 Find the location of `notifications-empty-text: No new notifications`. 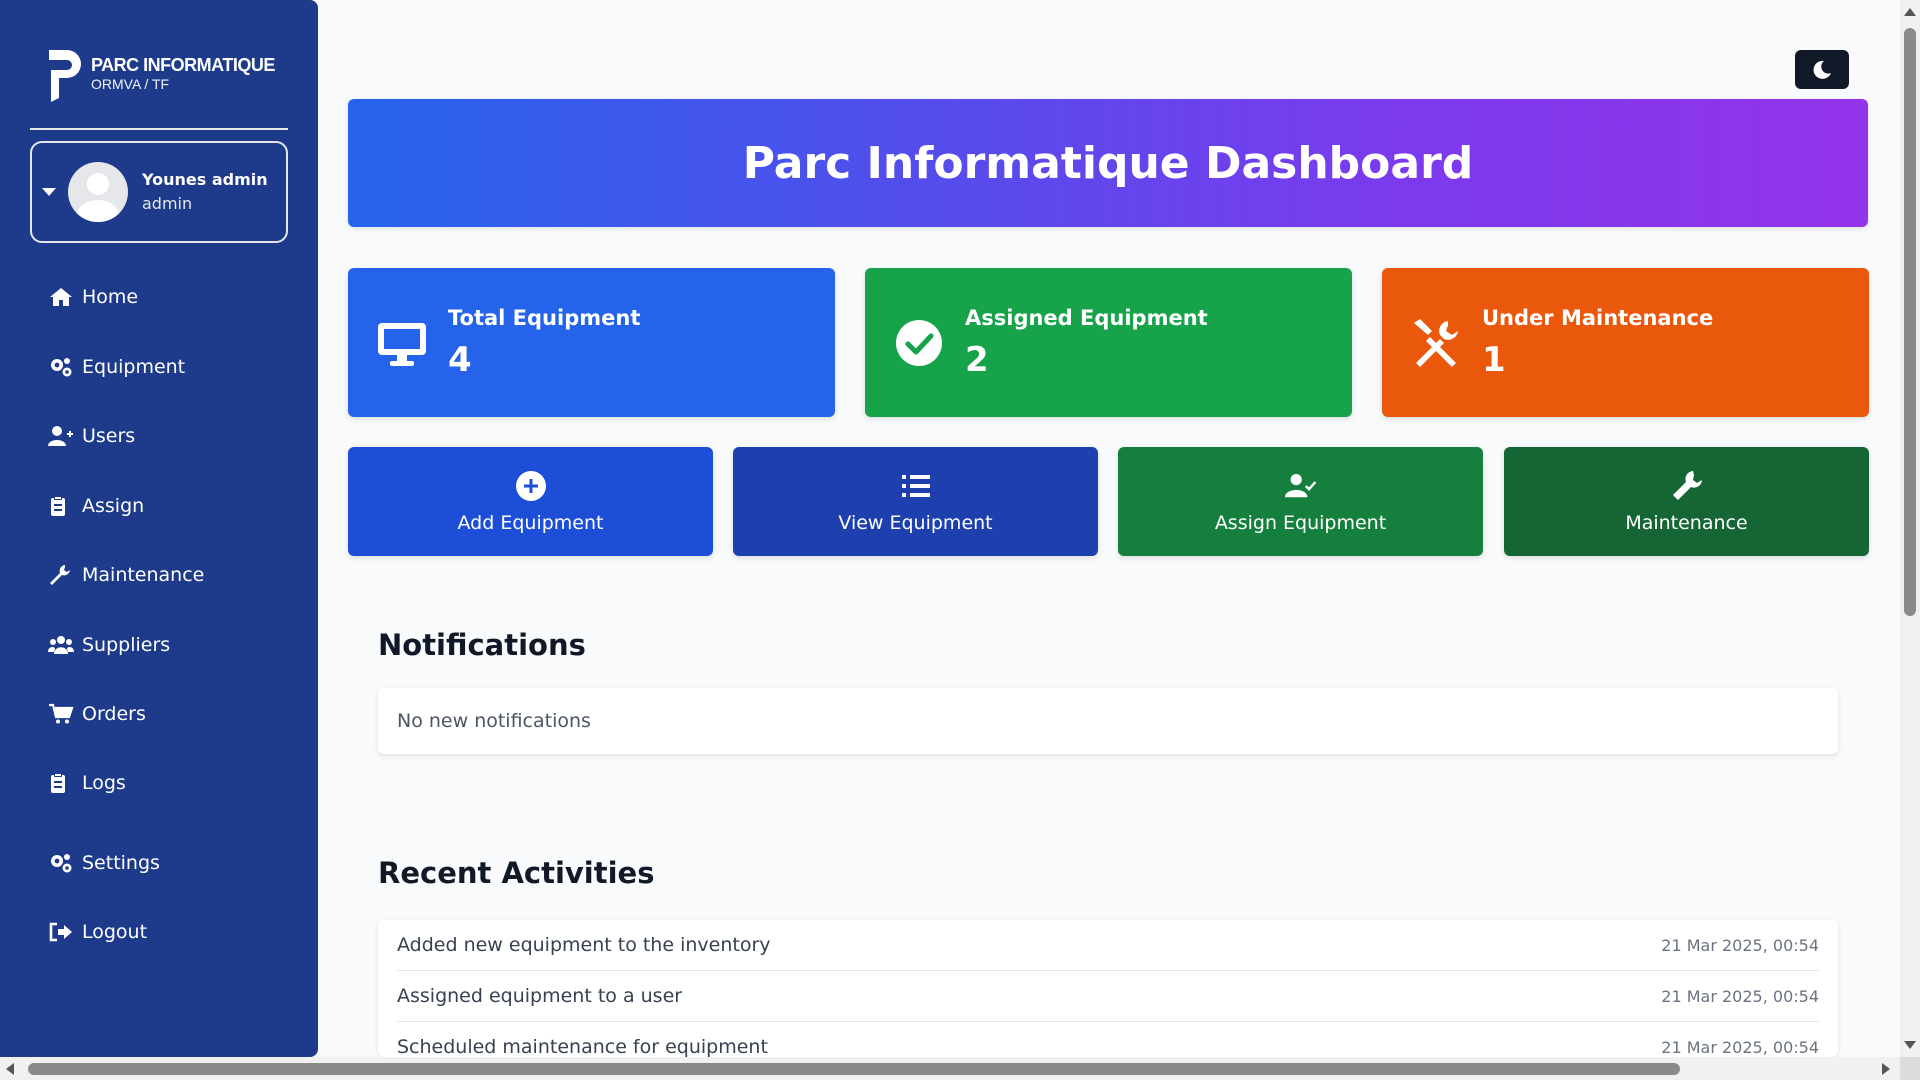

notifications-empty-text: No new notifications is located at coordinates (494, 721).